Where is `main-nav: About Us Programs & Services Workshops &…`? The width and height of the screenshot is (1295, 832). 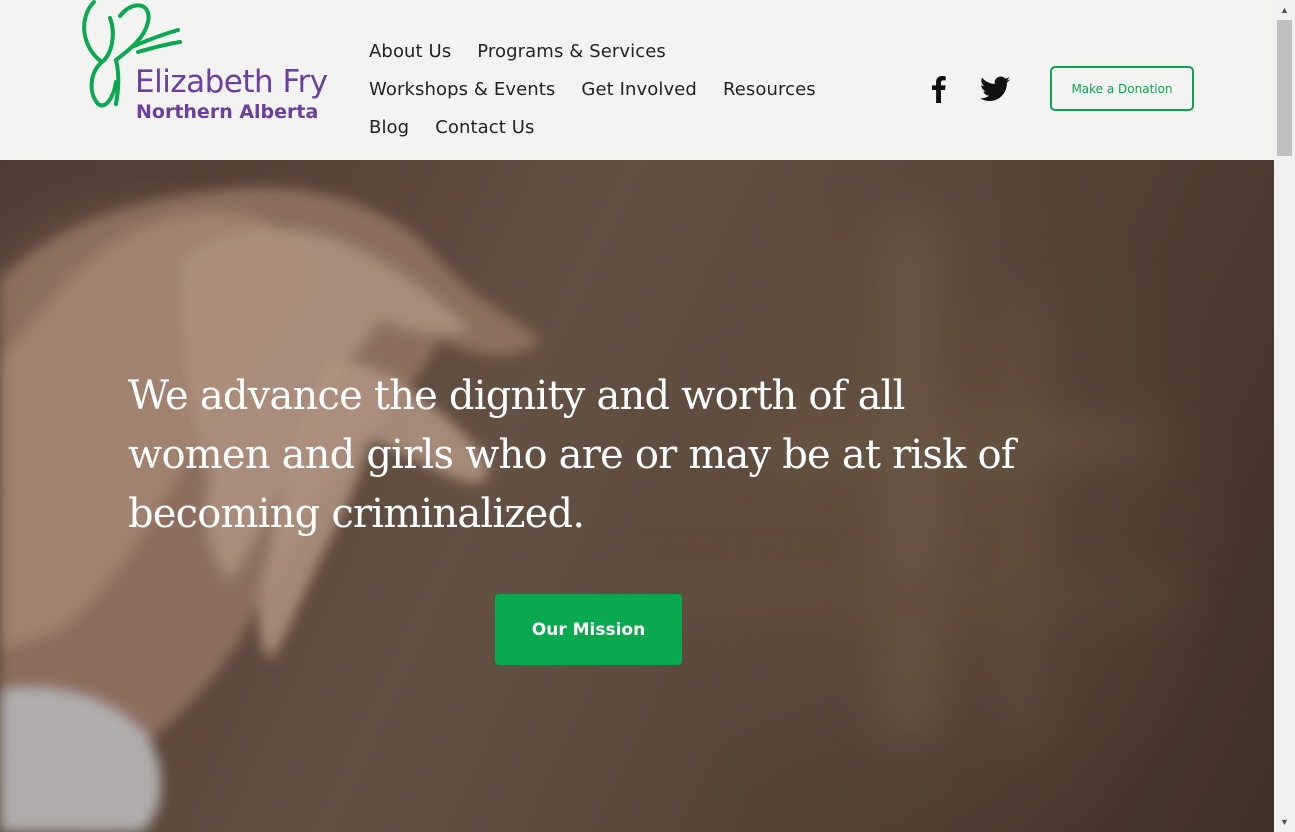
main-nav: About Us Programs & Services Workshops &… is located at coordinates (604, 89).